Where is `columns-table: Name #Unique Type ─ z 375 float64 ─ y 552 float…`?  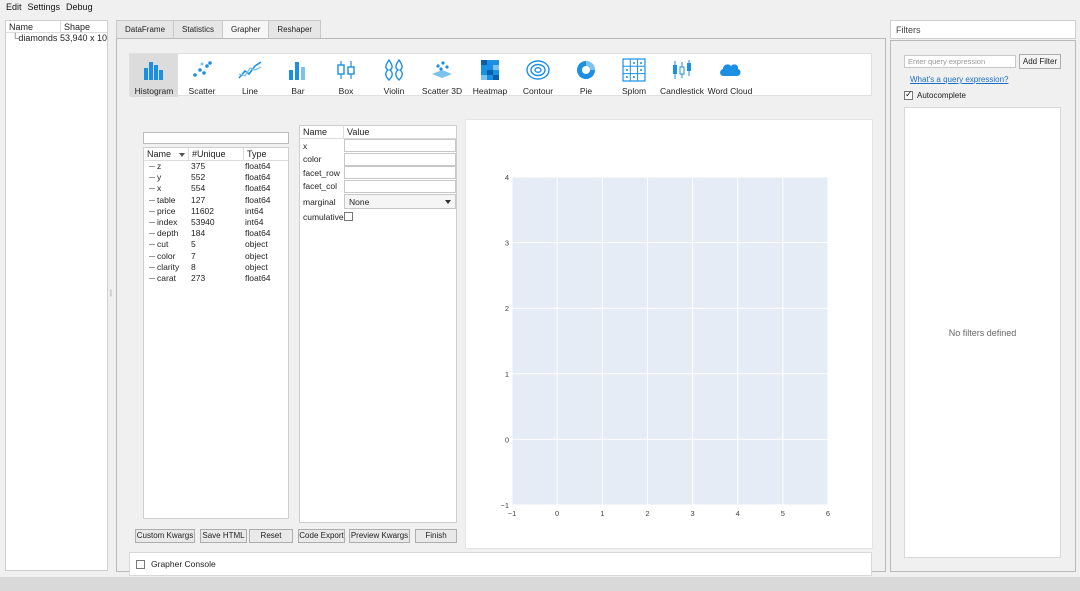
columns-table: Name #Unique Type ─ z 375 float64 ─ y 552 float… is located at coordinates (216, 333).